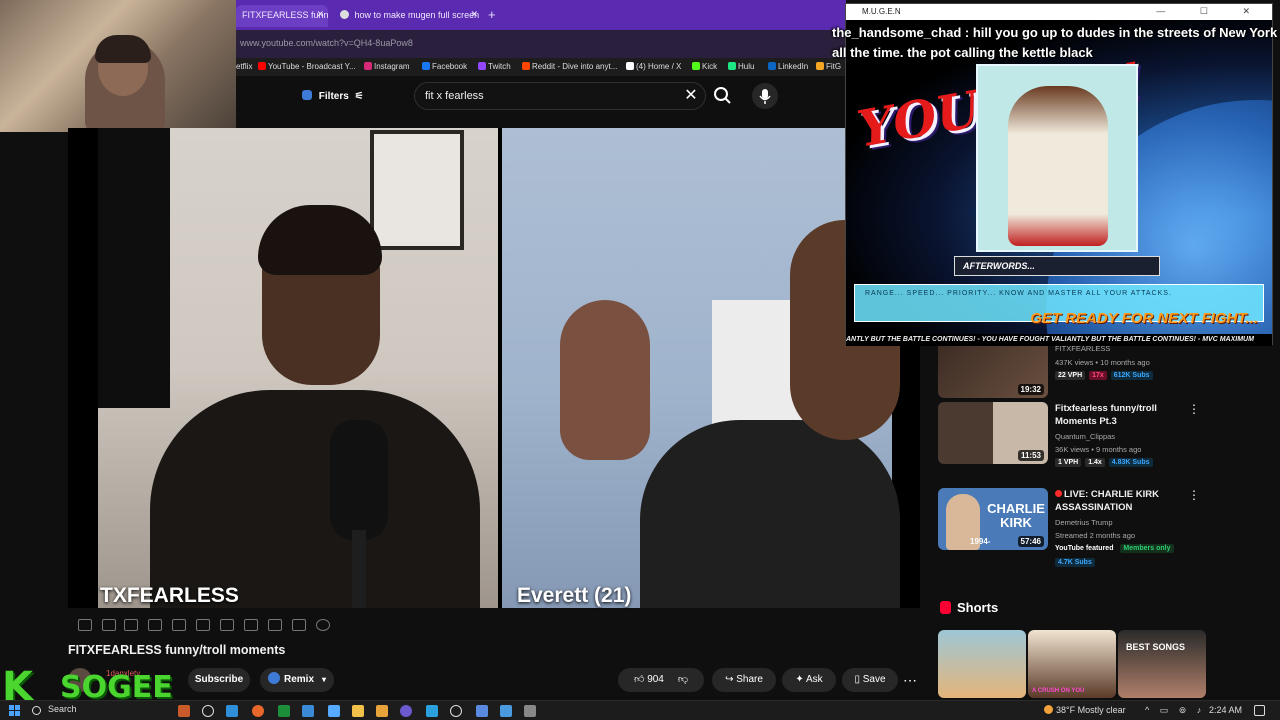 Image resolution: width=1280 pixels, height=720 pixels. I want to click on start-menu-icon, so click(15, 711).